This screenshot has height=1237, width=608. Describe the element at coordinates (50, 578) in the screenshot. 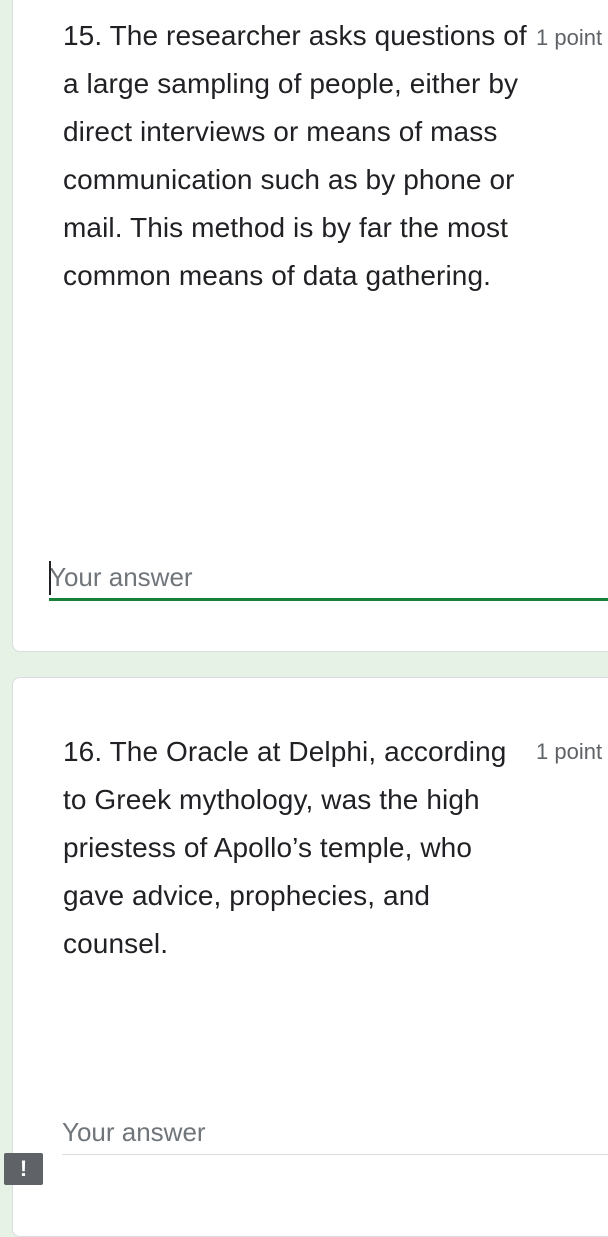

I see `text-cursor` at that location.